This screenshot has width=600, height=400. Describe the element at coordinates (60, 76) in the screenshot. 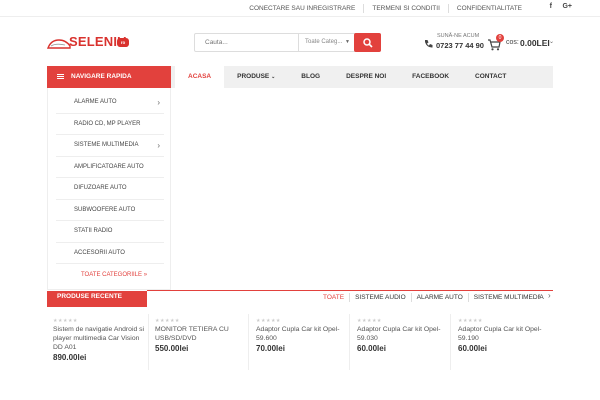

I see `menu-icon` at that location.